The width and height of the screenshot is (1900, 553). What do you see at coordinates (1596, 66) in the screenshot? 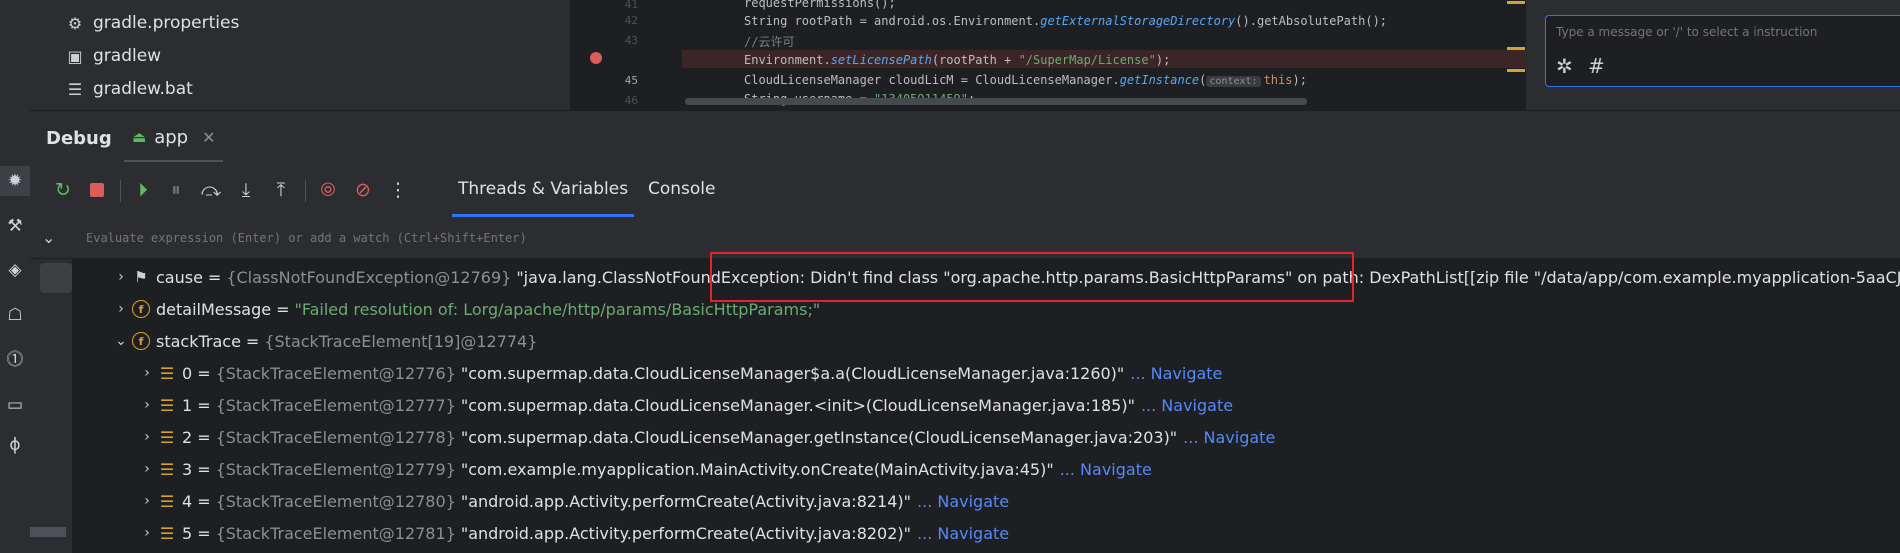
I see `hash-icon: #` at bounding box center [1596, 66].